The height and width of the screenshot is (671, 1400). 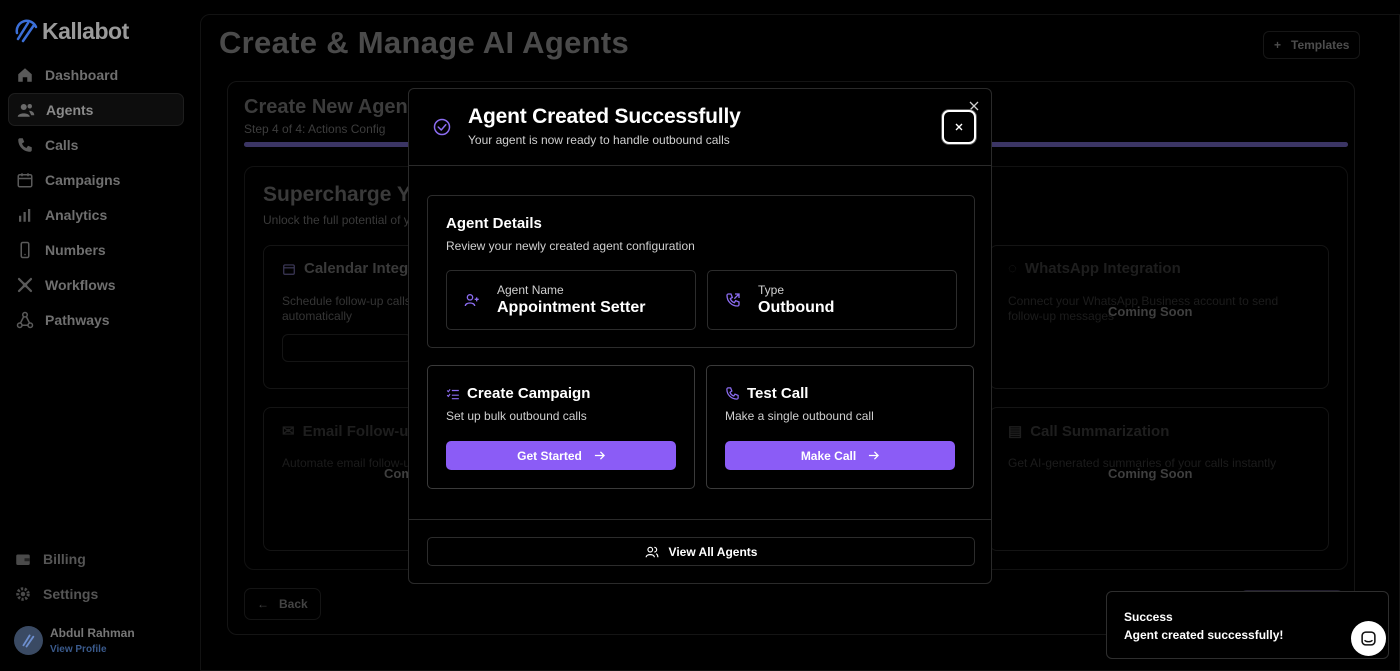 What do you see at coordinates (1015, 431) in the screenshot?
I see `document-icon: ▤` at bounding box center [1015, 431].